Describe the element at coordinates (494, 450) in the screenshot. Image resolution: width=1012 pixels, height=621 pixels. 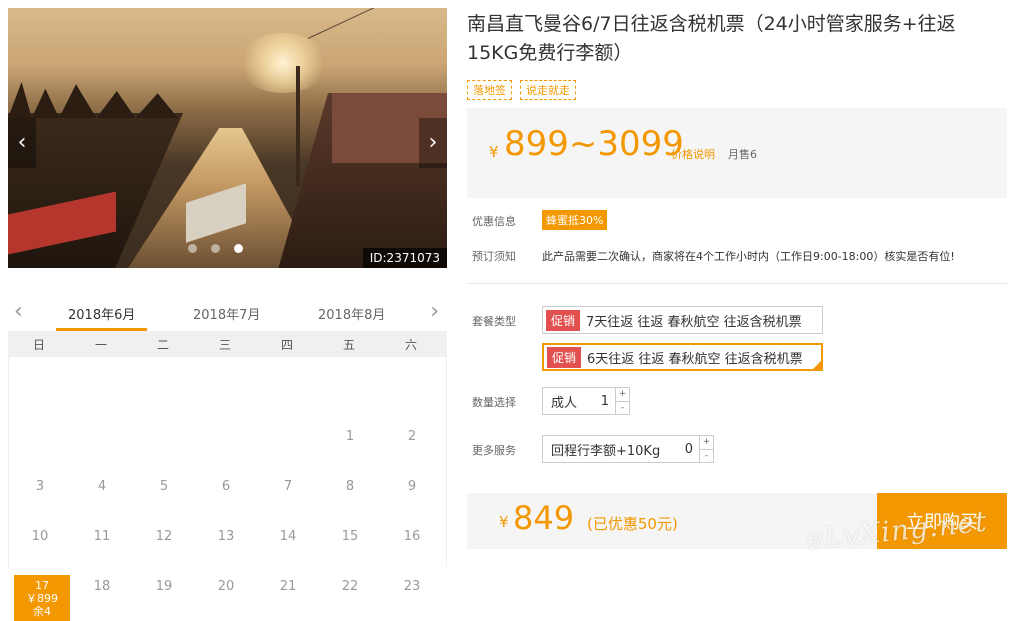
I see `services-label: 更多服务` at that location.